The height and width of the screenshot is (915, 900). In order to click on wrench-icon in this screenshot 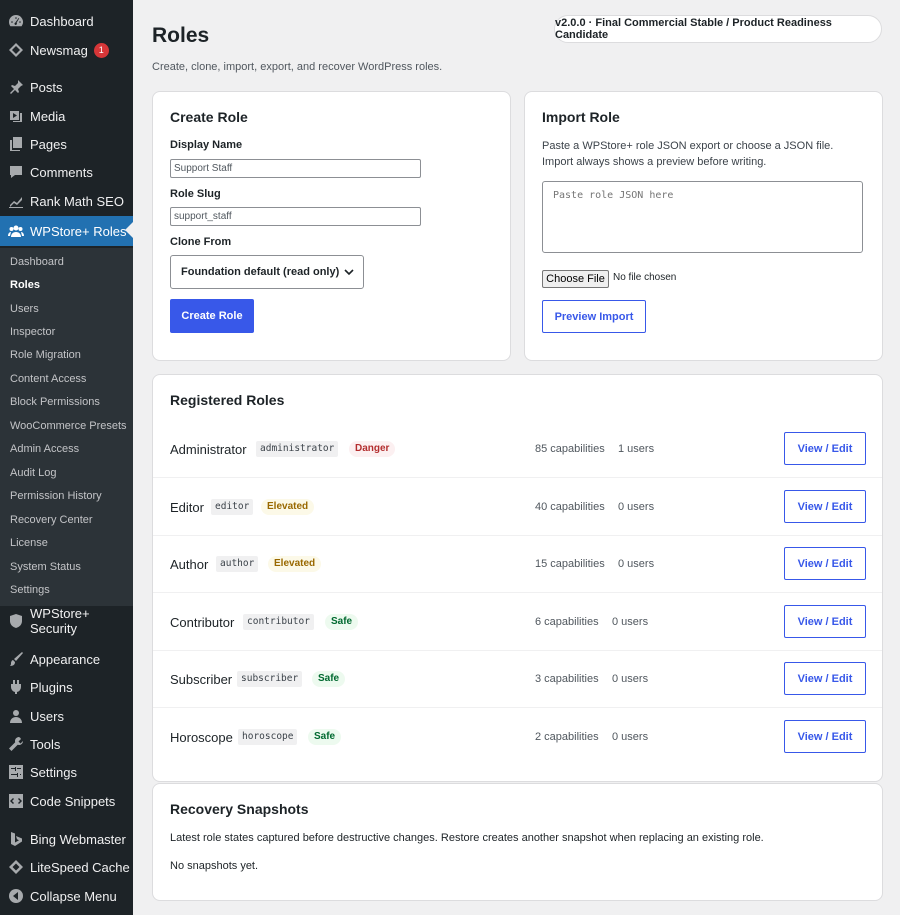, I will do `click(16, 744)`.